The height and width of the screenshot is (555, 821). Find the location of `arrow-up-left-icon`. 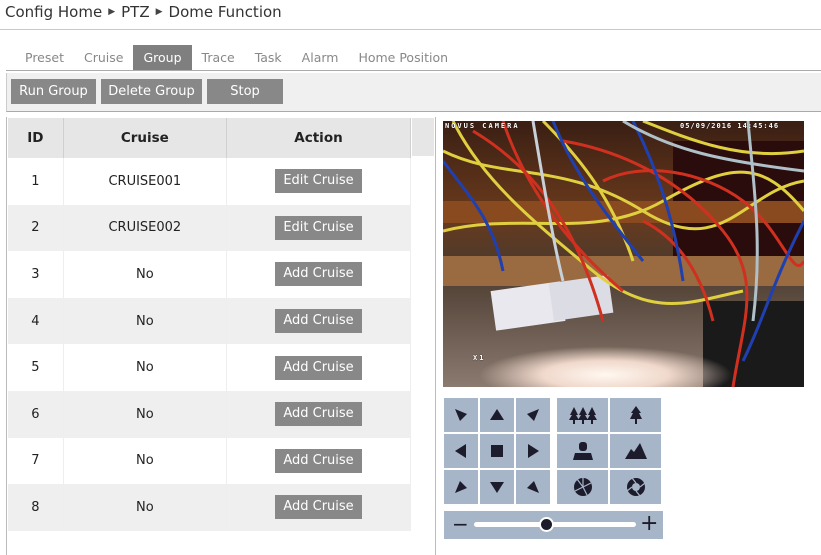

arrow-up-left-icon is located at coordinates (461, 415).